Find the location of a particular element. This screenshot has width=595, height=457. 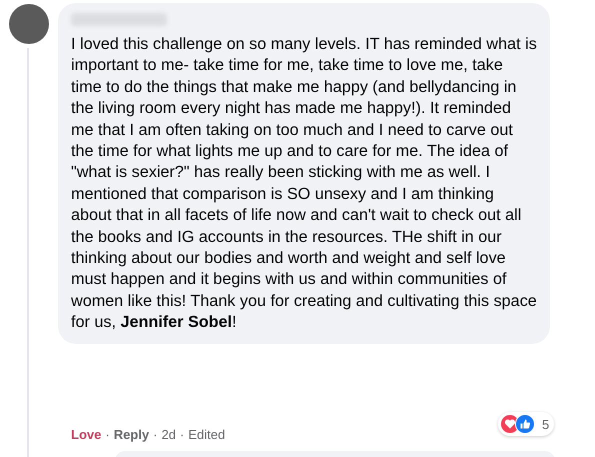

reaction-summary: 5 is located at coordinates (526, 424).